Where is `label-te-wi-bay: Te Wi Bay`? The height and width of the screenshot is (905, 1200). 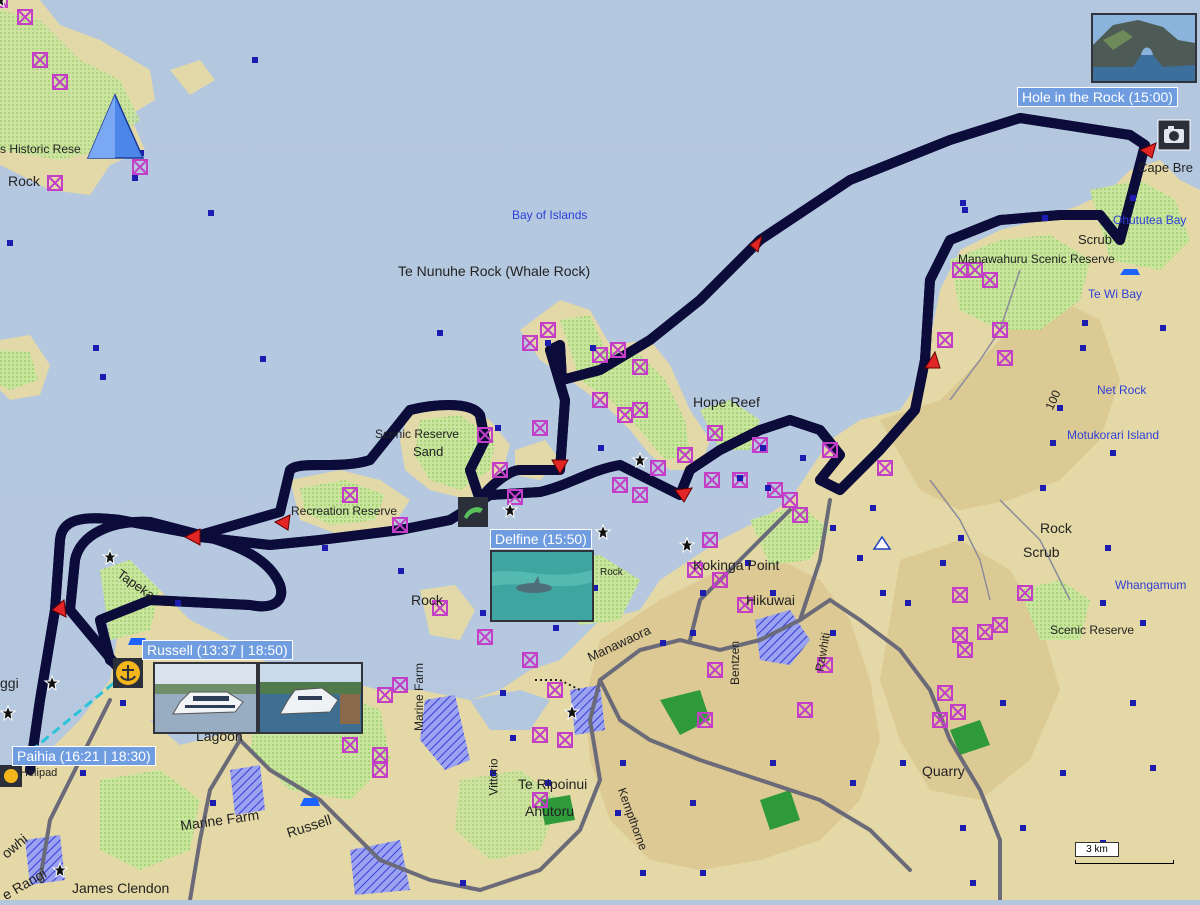
label-te-wi-bay: Te Wi Bay is located at coordinates (1115, 294).